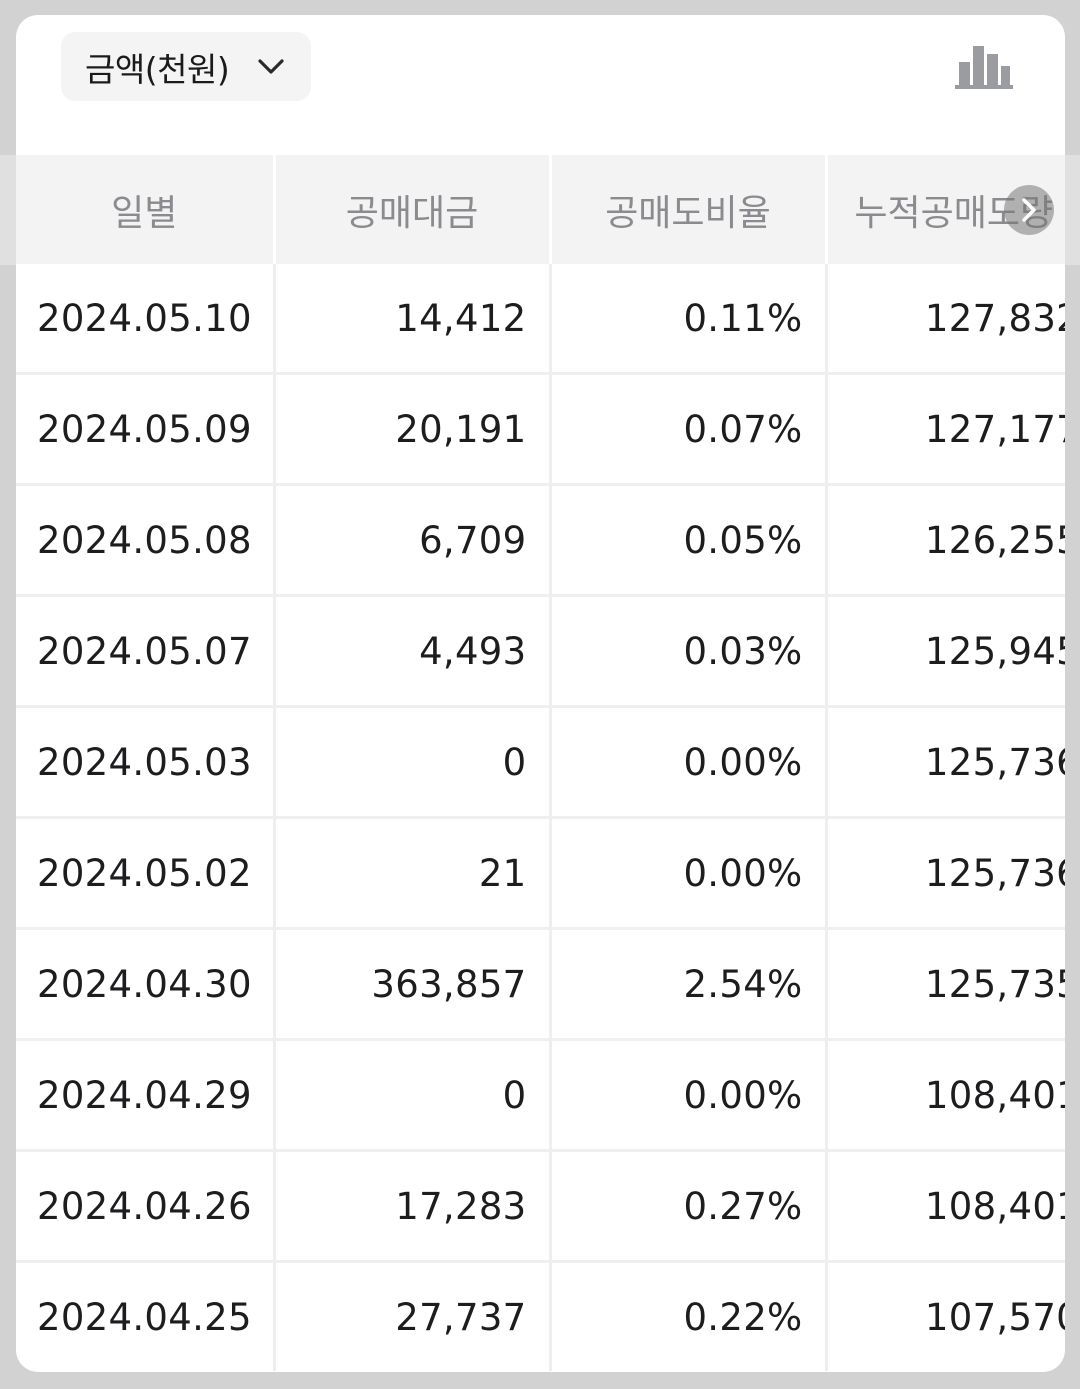 Image resolution: width=1080 pixels, height=1389 pixels. Describe the element at coordinates (687, 209) in the screenshot. I see `header-short-ratio: 공매도비율` at that location.